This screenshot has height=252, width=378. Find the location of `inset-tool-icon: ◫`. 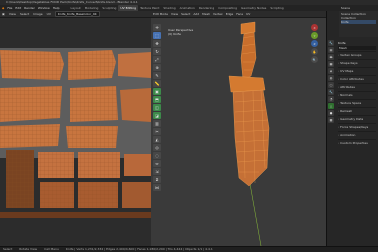

inset-tool-icon: ◫ is located at coordinates (157, 107).